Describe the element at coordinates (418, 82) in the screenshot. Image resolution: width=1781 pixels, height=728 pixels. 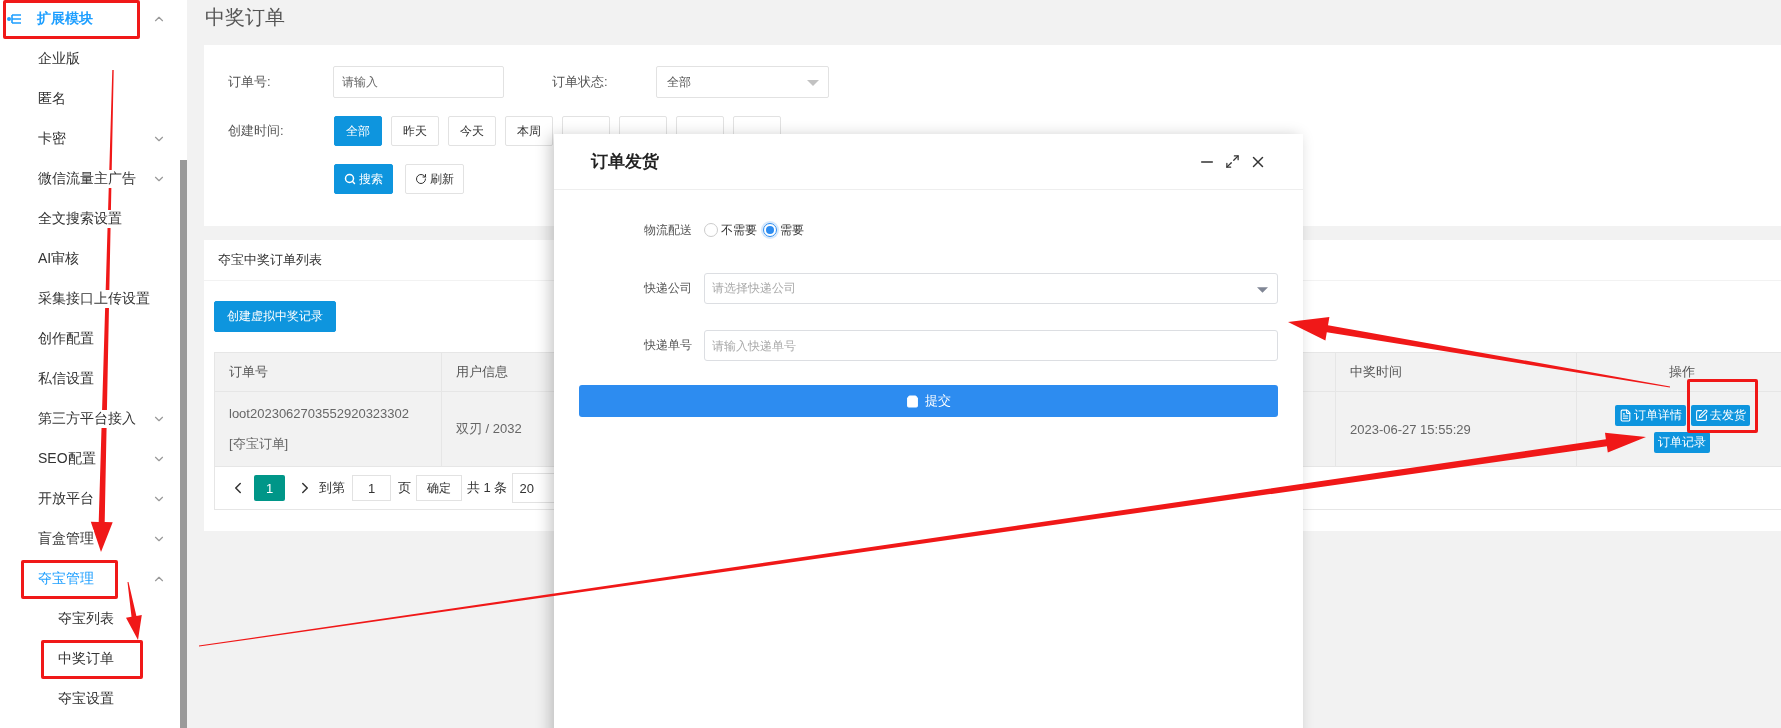
I see `order-number-field: 请输入` at that location.